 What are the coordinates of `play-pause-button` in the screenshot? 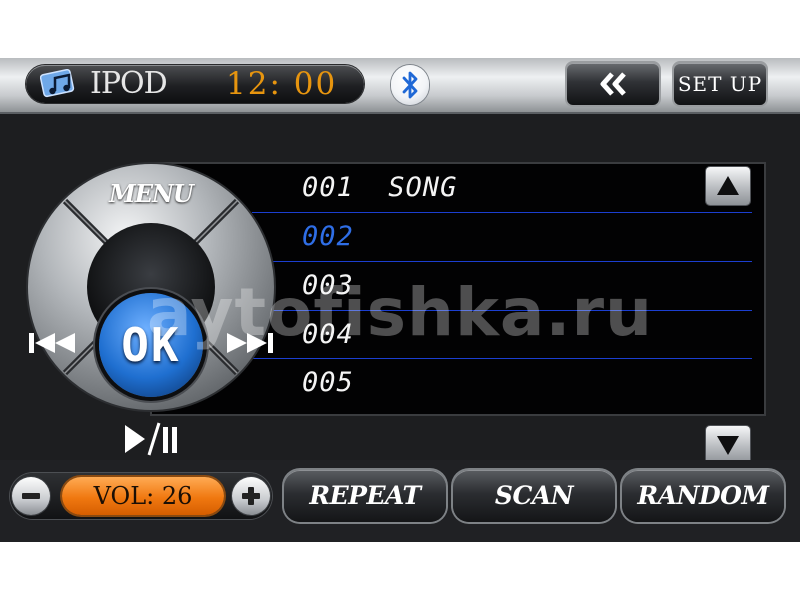 It's located at (151, 439).